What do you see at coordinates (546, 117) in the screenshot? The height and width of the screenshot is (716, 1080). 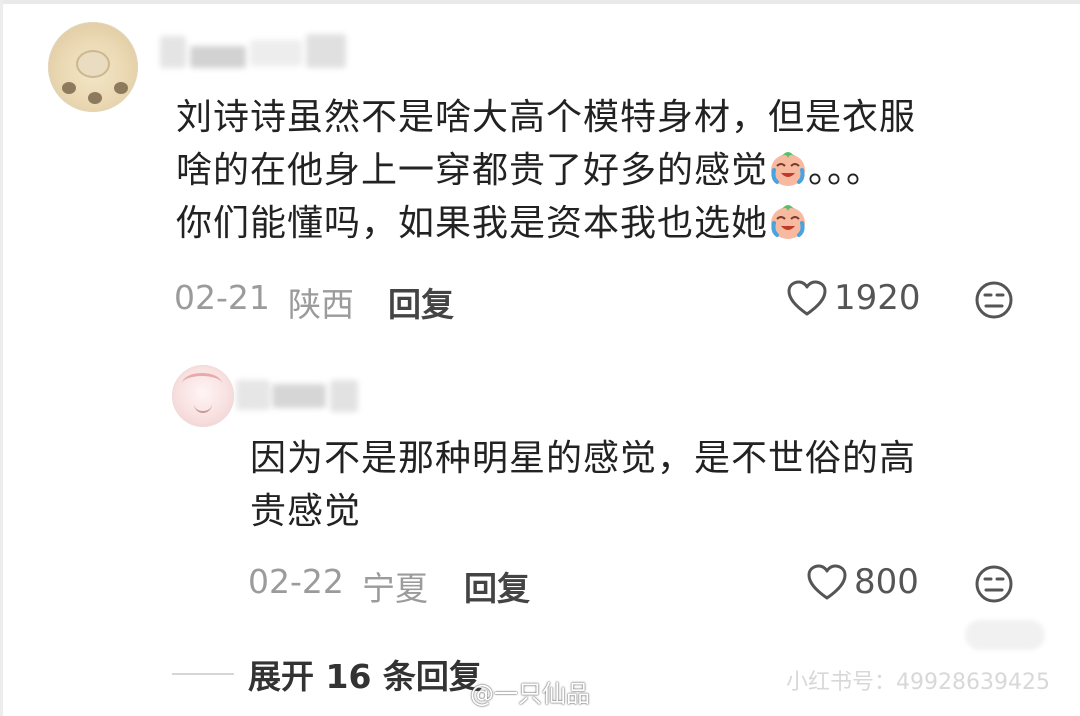 I see `comment-text-line-1: 刘诗诗虽然不是啥大高个模特身材，但是衣服` at bounding box center [546, 117].